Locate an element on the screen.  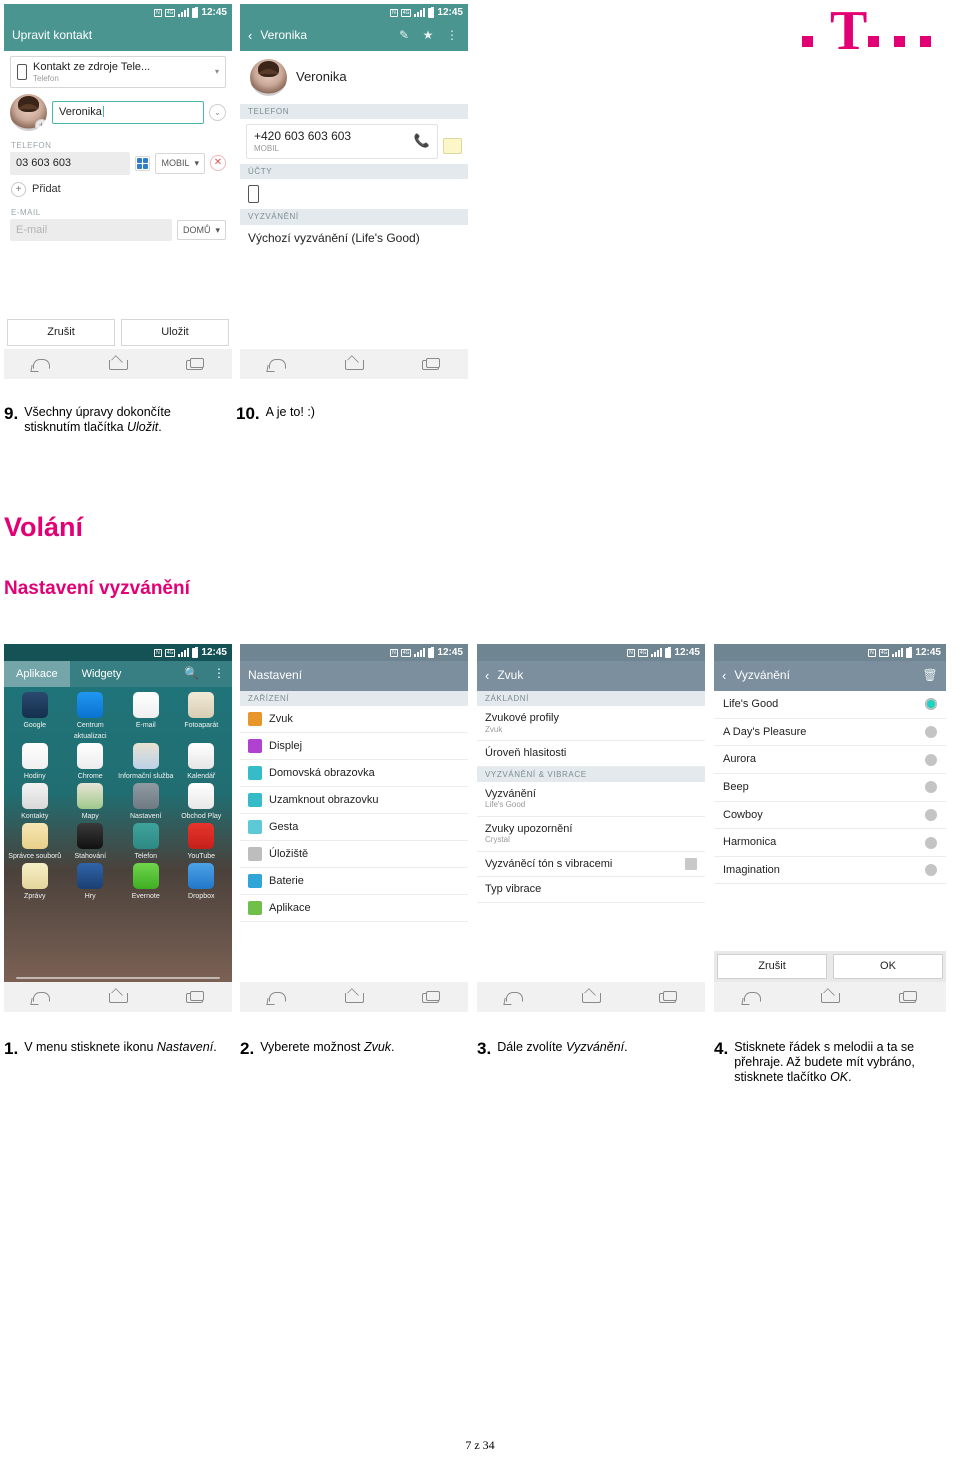
dialpad-icon is located at coordinates (143, 163).